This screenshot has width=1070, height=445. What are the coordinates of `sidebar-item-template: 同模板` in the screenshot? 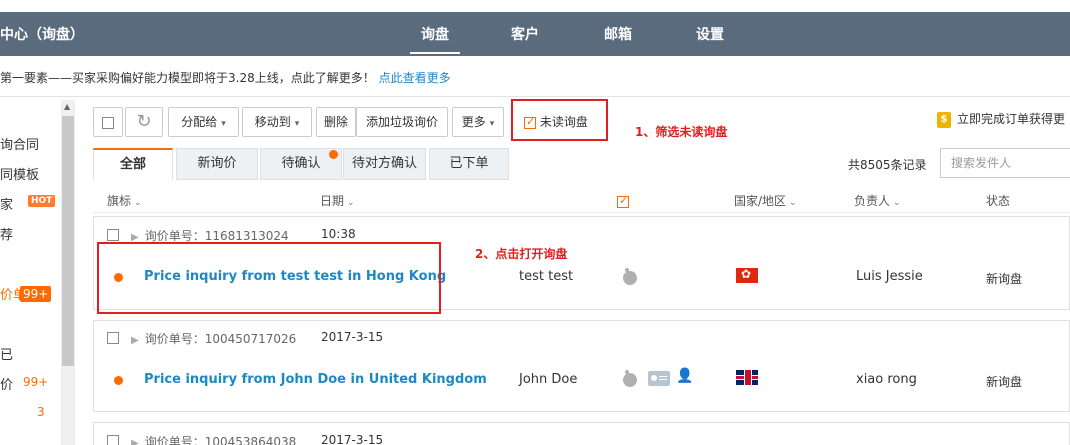 It's located at (19, 173).